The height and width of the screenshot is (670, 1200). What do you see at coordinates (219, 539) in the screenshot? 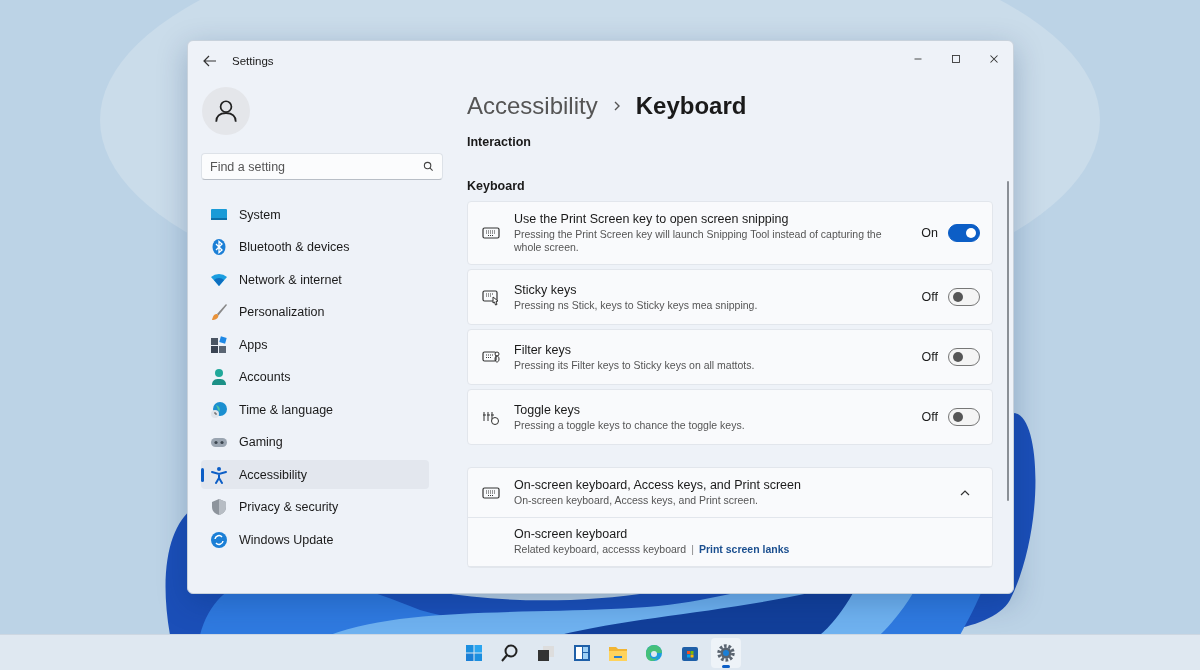
I see `refresh-icon` at bounding box center [219, 539].